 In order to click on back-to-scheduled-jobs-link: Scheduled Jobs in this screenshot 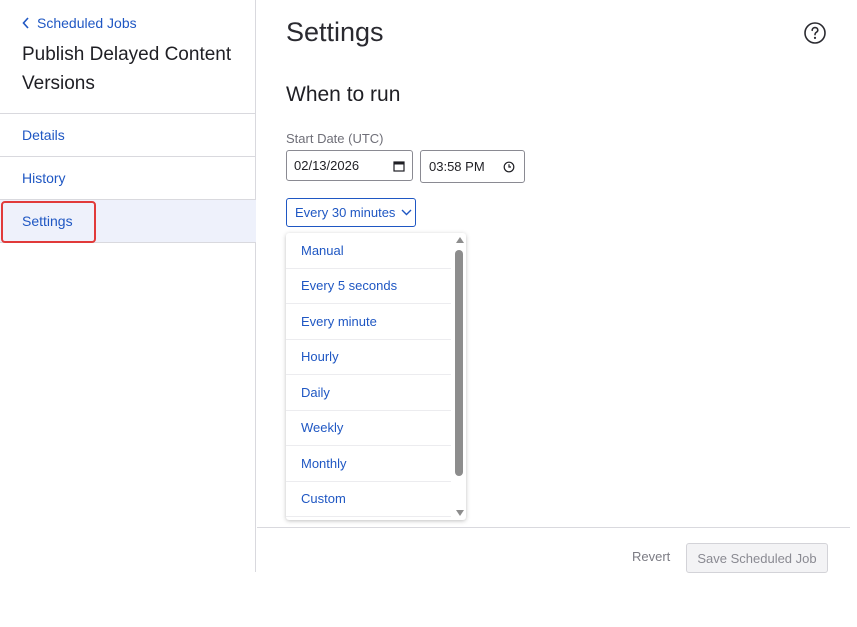, I will do `click(79, 23)`.